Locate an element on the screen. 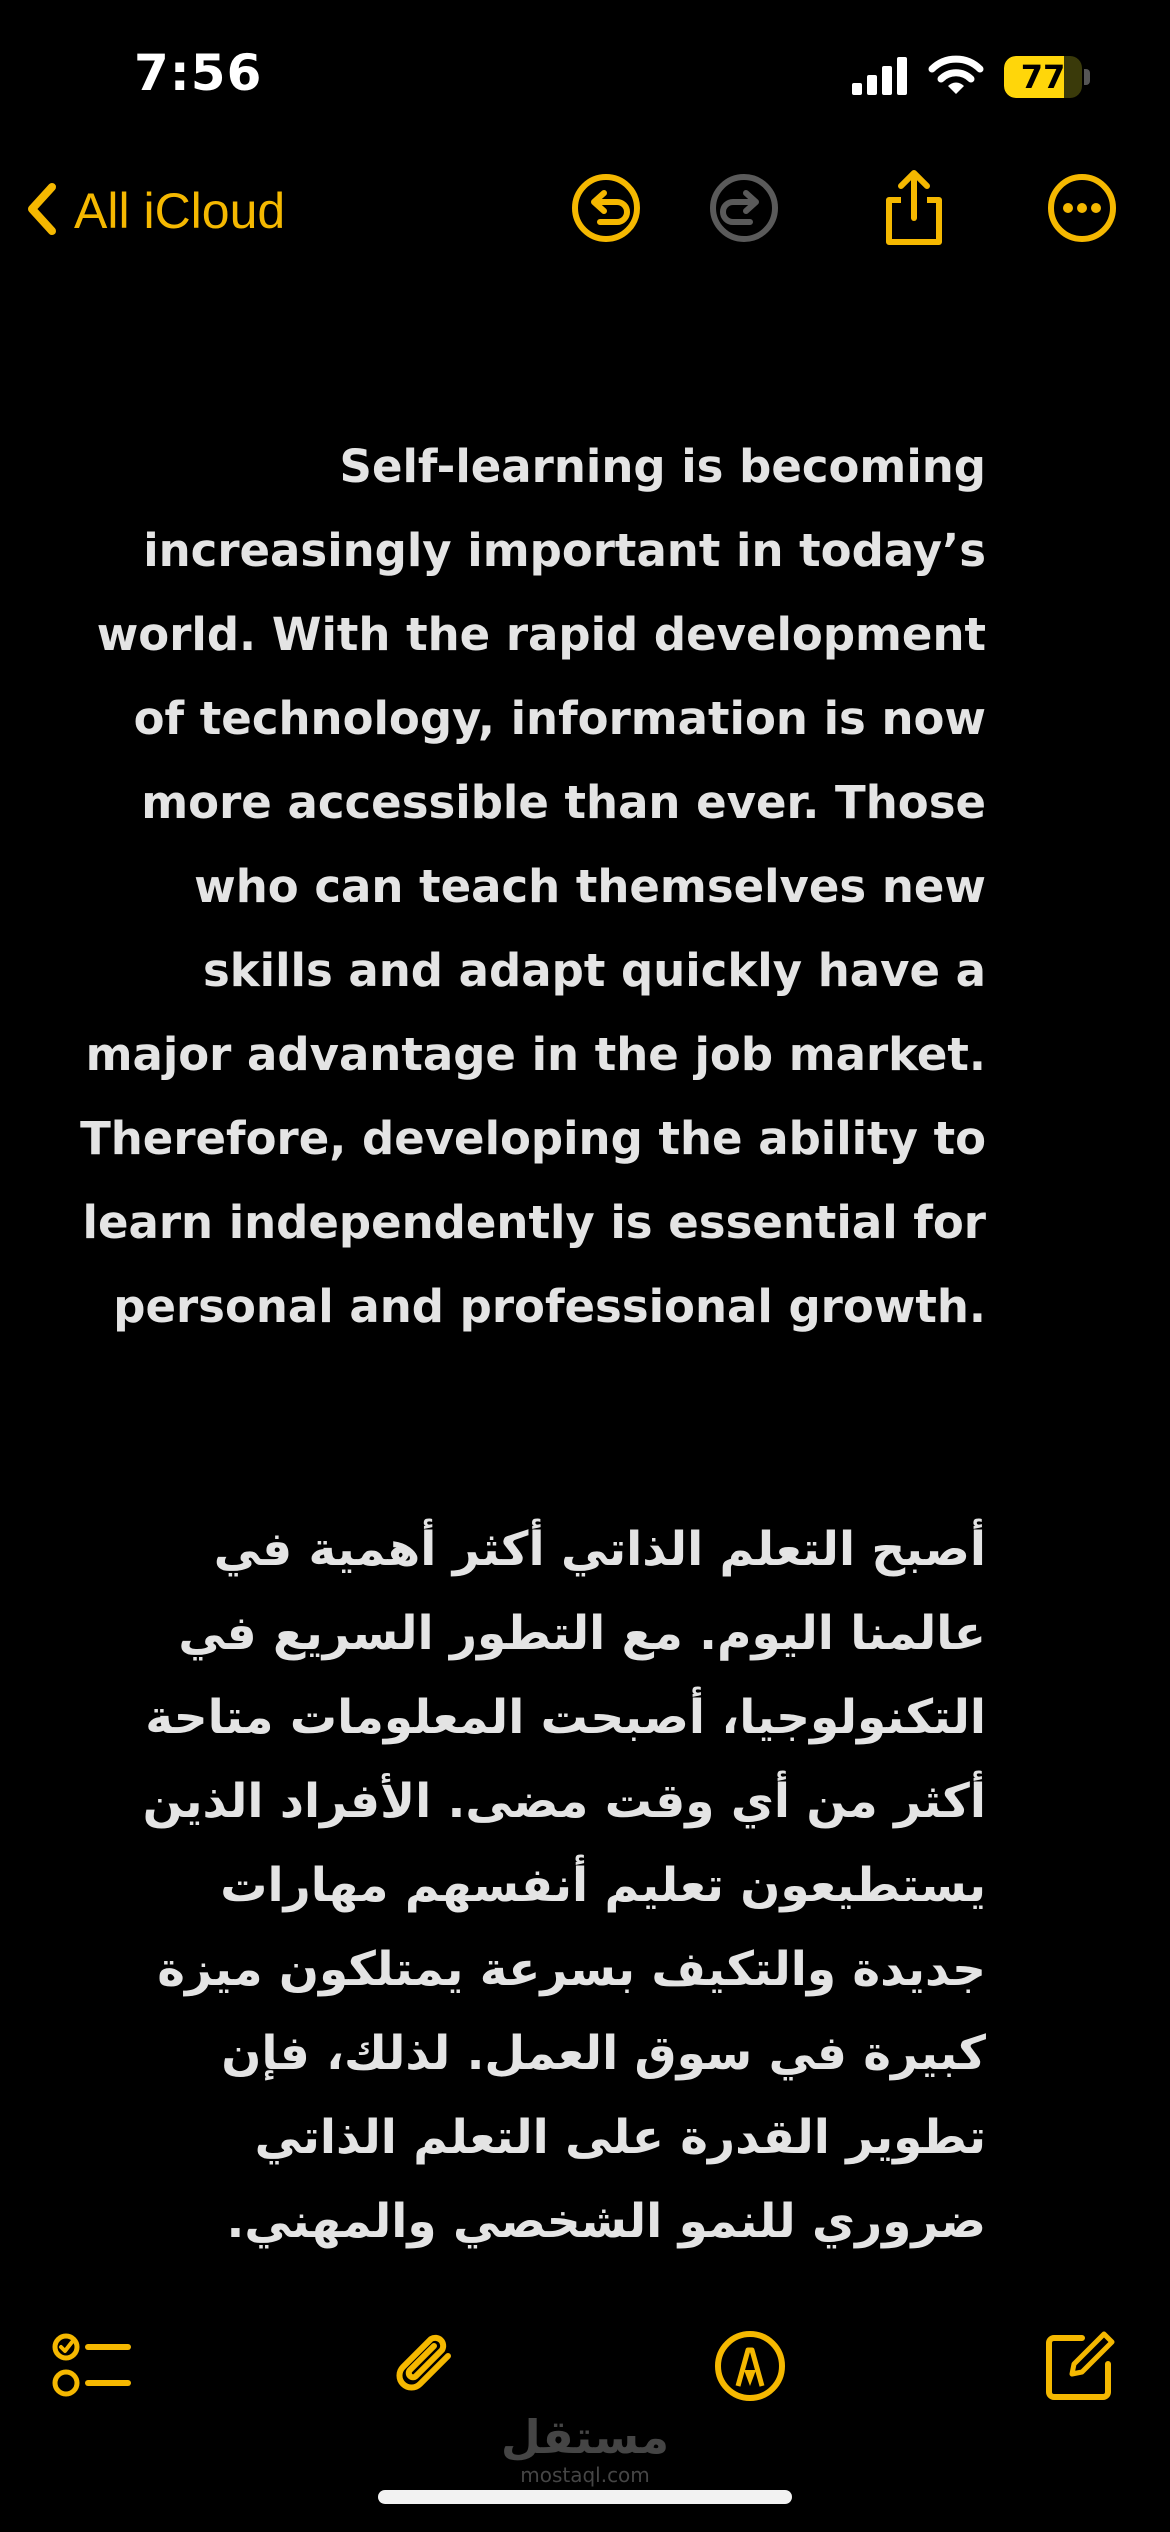 The image size is (1170, 2532). back-label: All iCloud is located at coordinates (180, 211).